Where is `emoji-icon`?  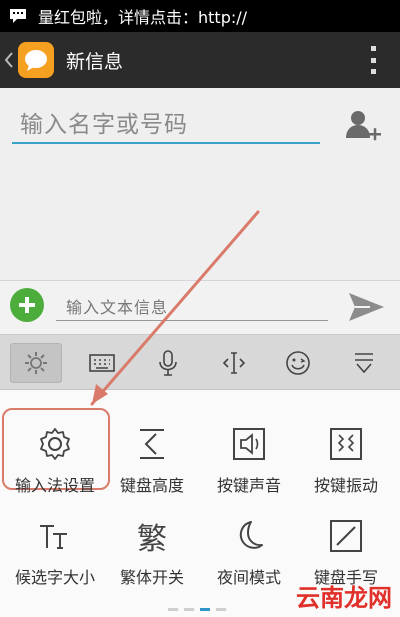 emoji-icon is located at coordinates (298, 363).